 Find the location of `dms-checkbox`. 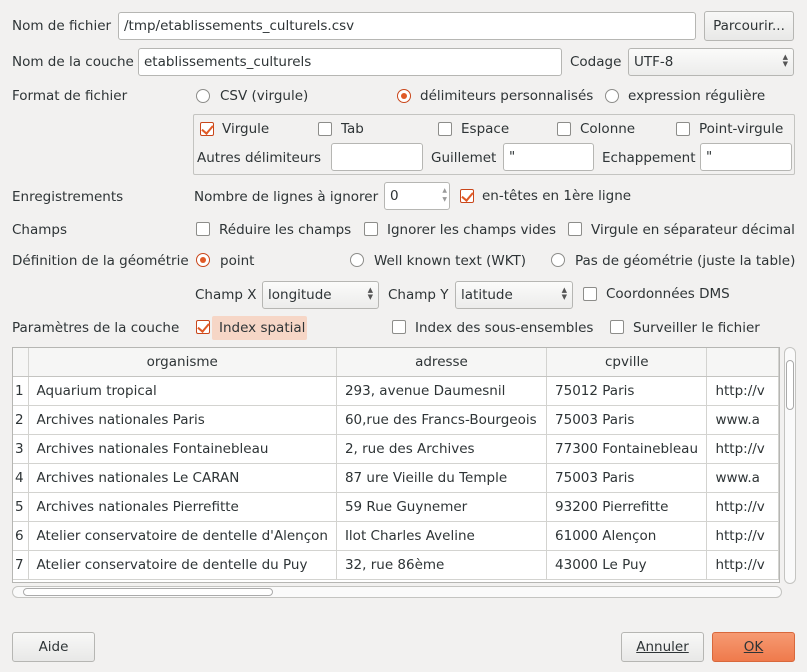

dms-checkbox is located at coordinates (590, 294).